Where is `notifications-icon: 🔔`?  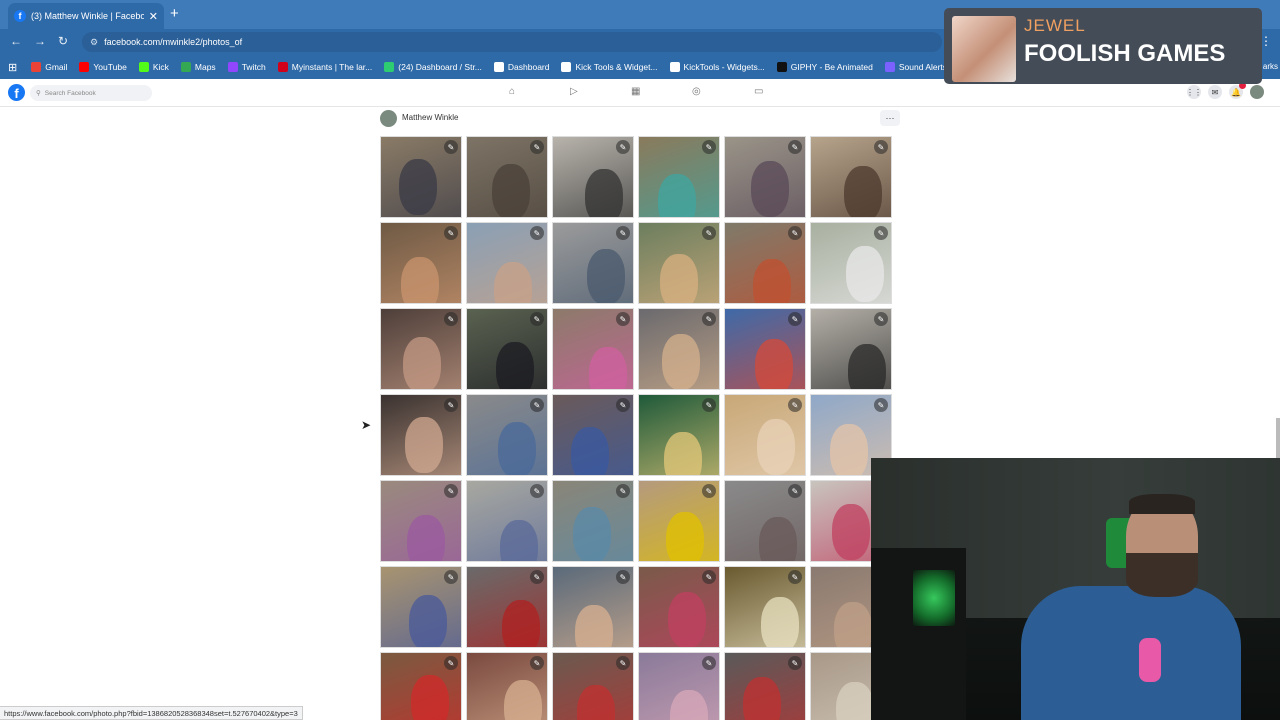 notifications-icon: 🔔 is located at coordinates (1237, 90).